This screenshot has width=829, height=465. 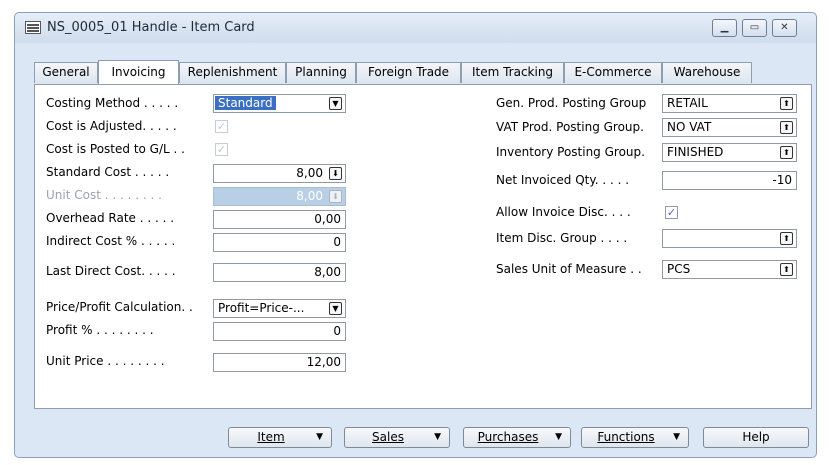 I want to click on unit-cost-label: Unit Cost . . . . . . . ., so click(x=104, y=195).